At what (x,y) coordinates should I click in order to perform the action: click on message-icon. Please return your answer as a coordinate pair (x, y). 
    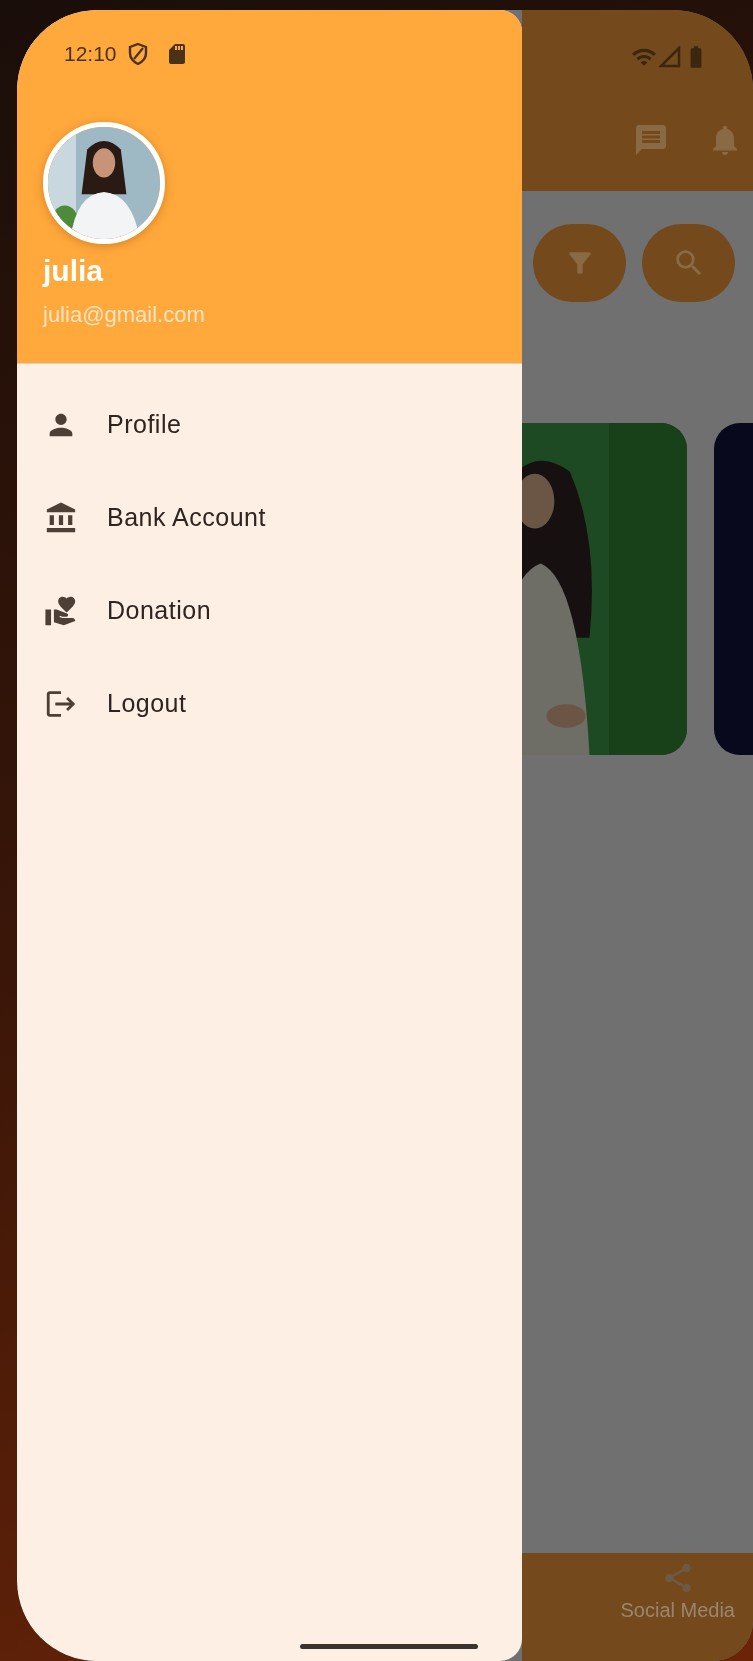
    Looking at the image, I should click on (651, 140).